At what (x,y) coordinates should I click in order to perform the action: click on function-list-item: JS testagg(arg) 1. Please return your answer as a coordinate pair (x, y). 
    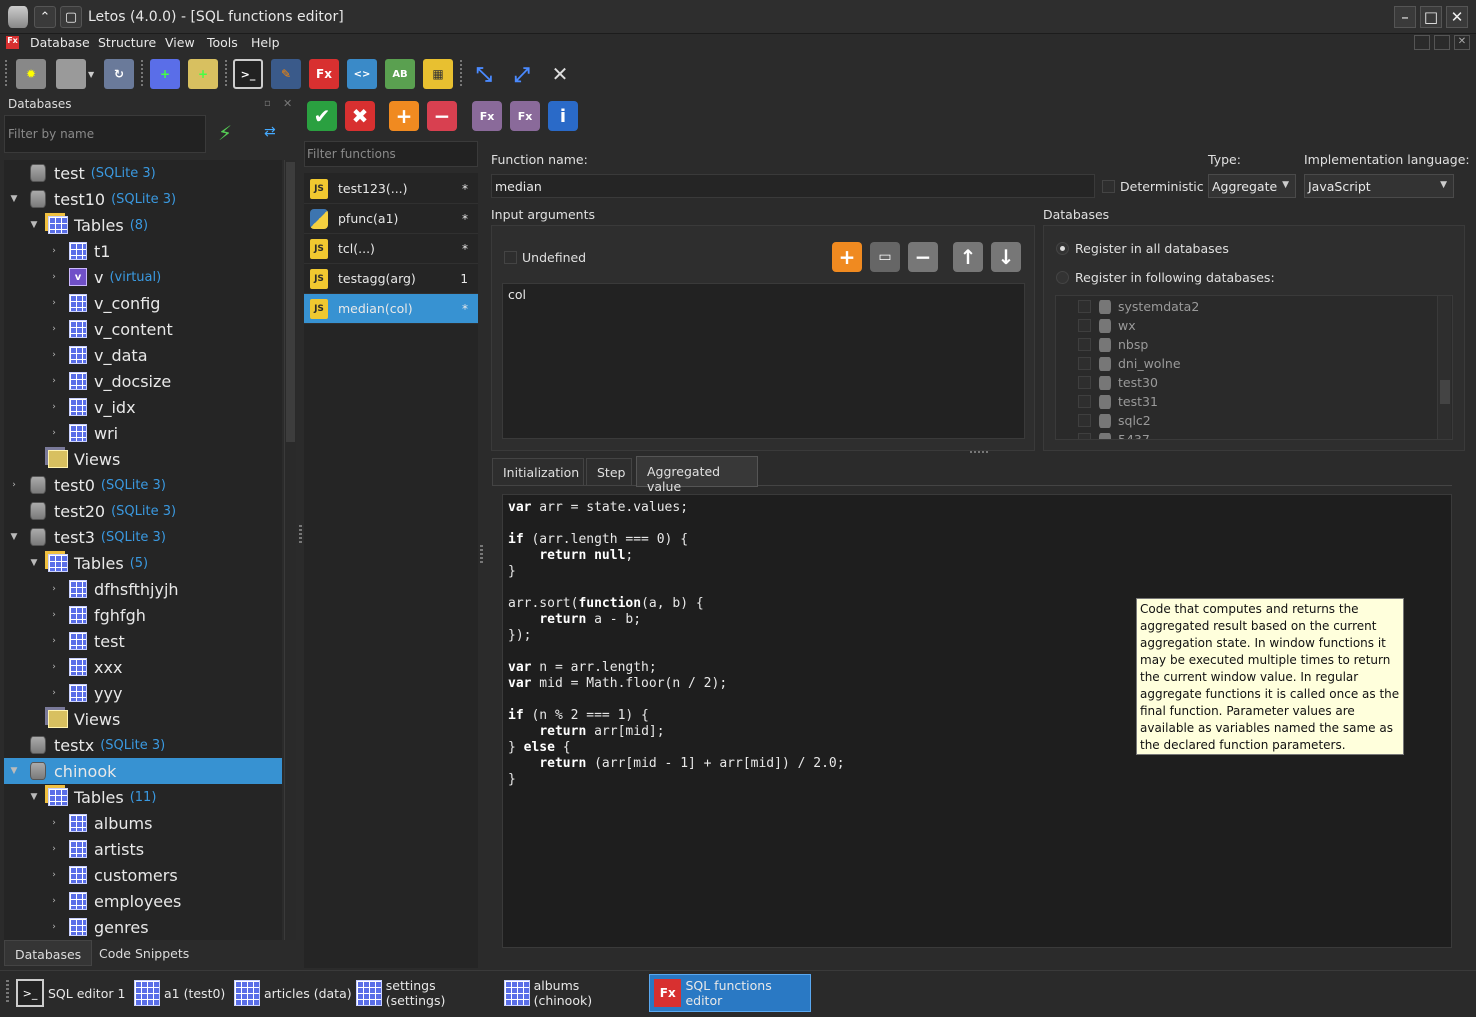
    Looking at the image, I should click on (391, 279).